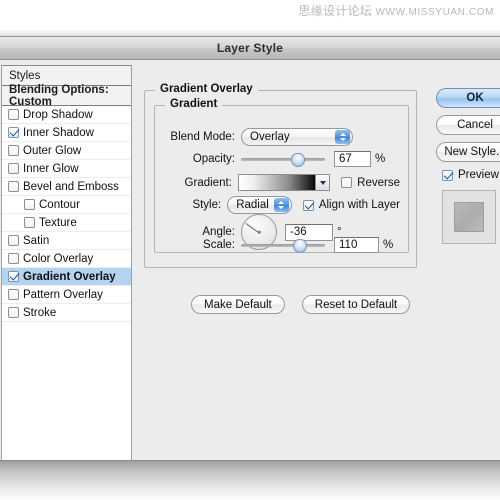  Describe the element at coordinates (299, 246) in the screenshot. I see `scale-slider-thumb` at that location.